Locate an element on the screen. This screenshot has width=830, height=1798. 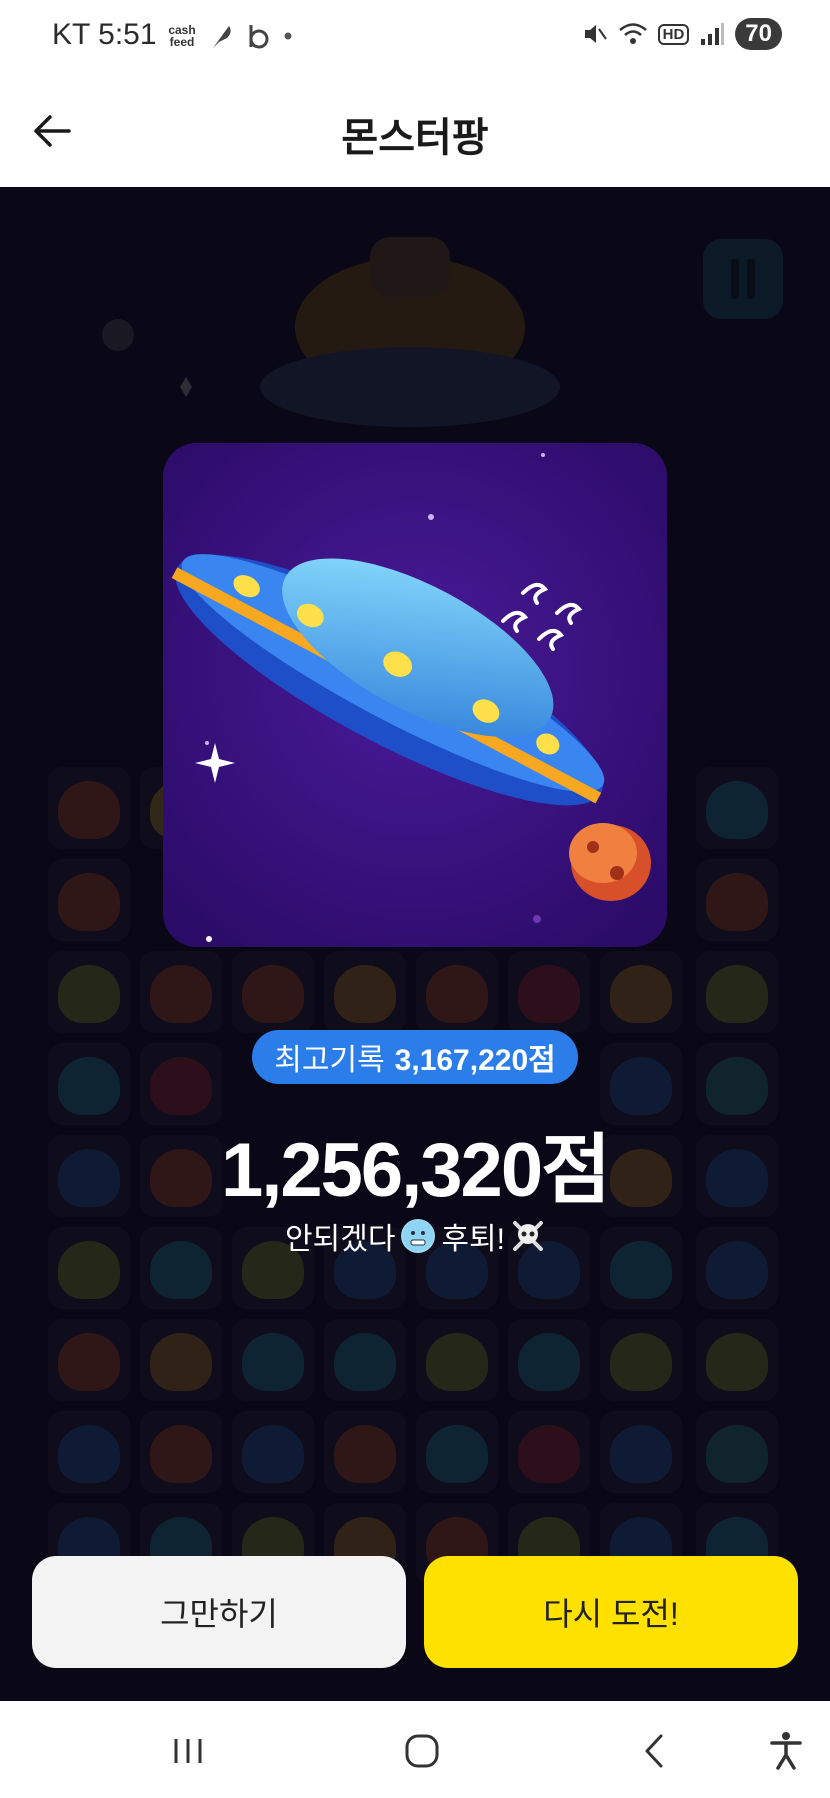
result-message-part1: 안되겠다 is located at coordinates (340, 1239).